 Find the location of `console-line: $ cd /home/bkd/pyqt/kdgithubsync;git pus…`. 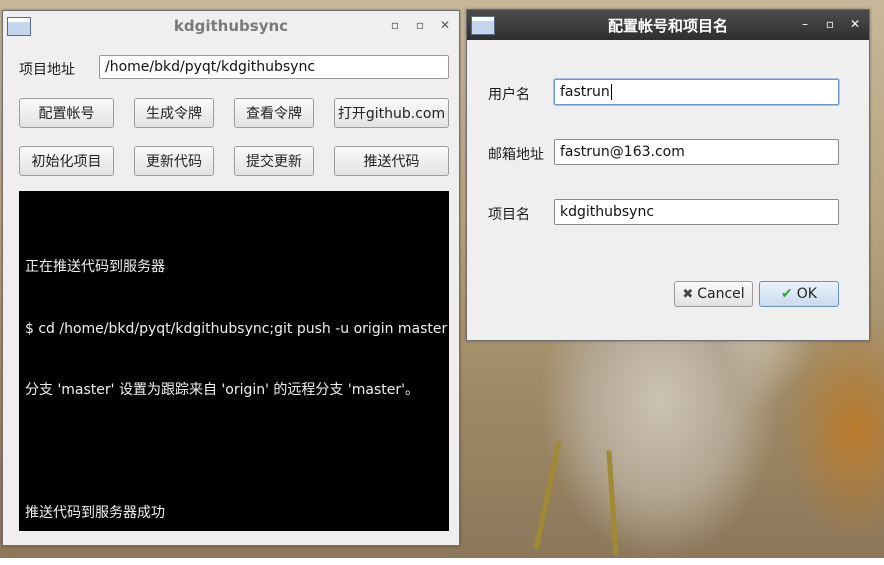

console-line: $ cd /home/bkd/pyqt/kdgithubsync;git pus… is located at coordinates (236, 328).